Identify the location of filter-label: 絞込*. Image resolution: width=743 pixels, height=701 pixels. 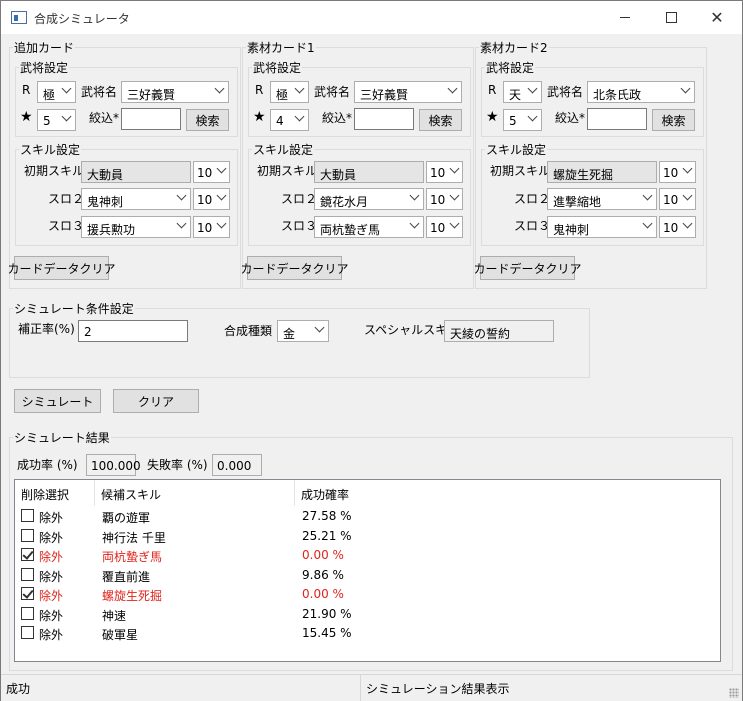
(104, 118).